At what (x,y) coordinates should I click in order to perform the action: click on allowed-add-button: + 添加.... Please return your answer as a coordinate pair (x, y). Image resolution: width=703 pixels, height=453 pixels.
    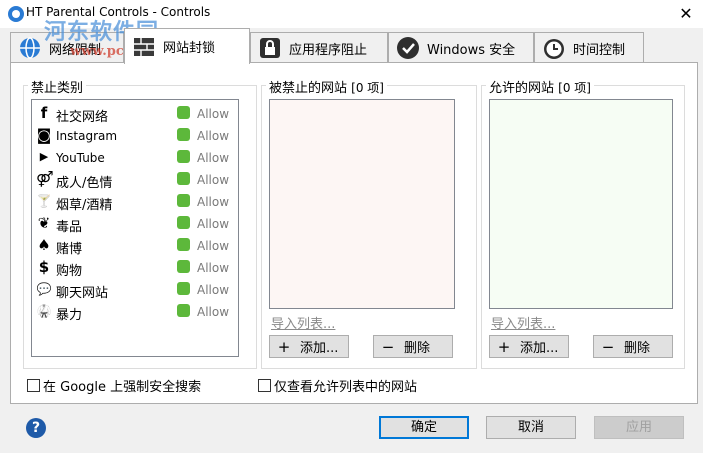
    Looking at the image, I should click on (529, 346).